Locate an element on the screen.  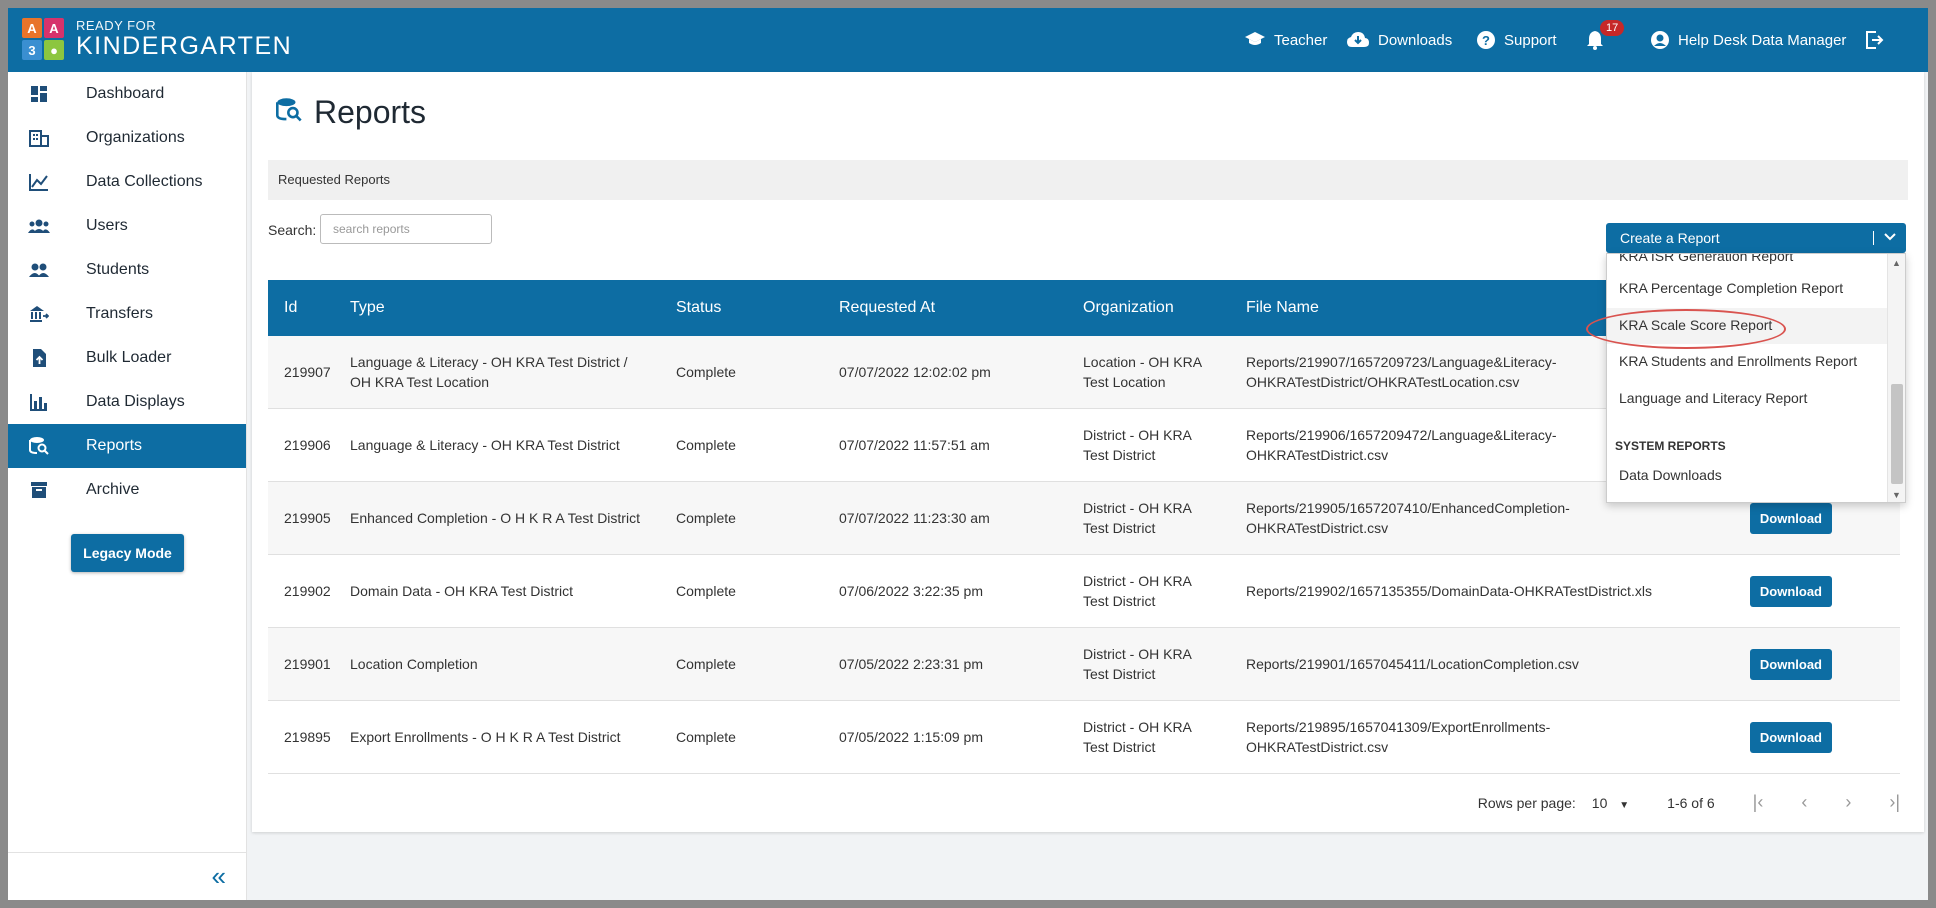
user-menu: Help Desk Data Manager is located at coordinates (1748, 40).